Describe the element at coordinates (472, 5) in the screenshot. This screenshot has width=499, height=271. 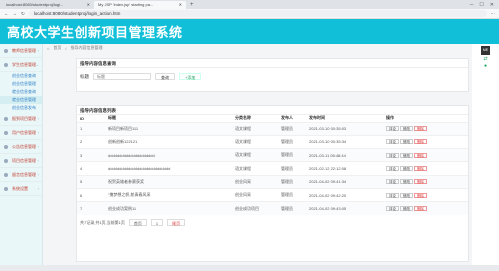
I see `minimize-icon: ─` at that location.